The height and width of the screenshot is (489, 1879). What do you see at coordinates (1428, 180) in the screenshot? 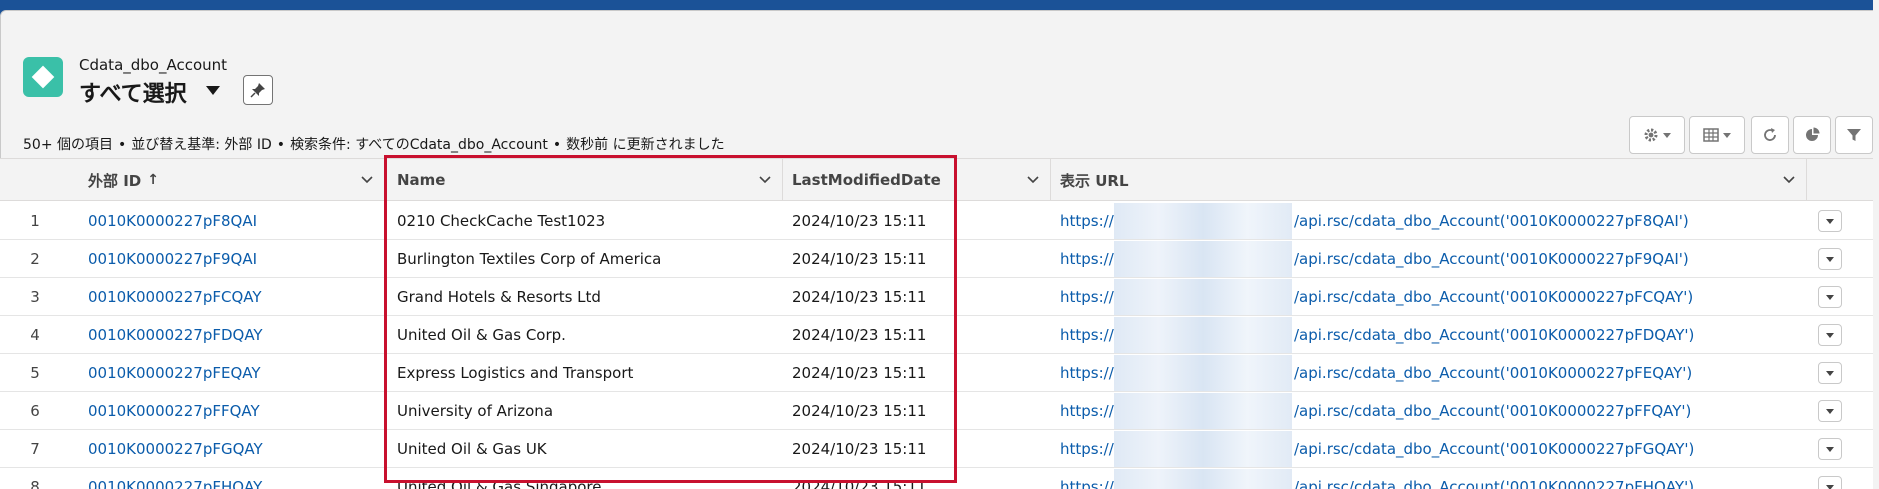
I see `column-header-display-url: 表示 URL` at bounding box center [1428, 180].